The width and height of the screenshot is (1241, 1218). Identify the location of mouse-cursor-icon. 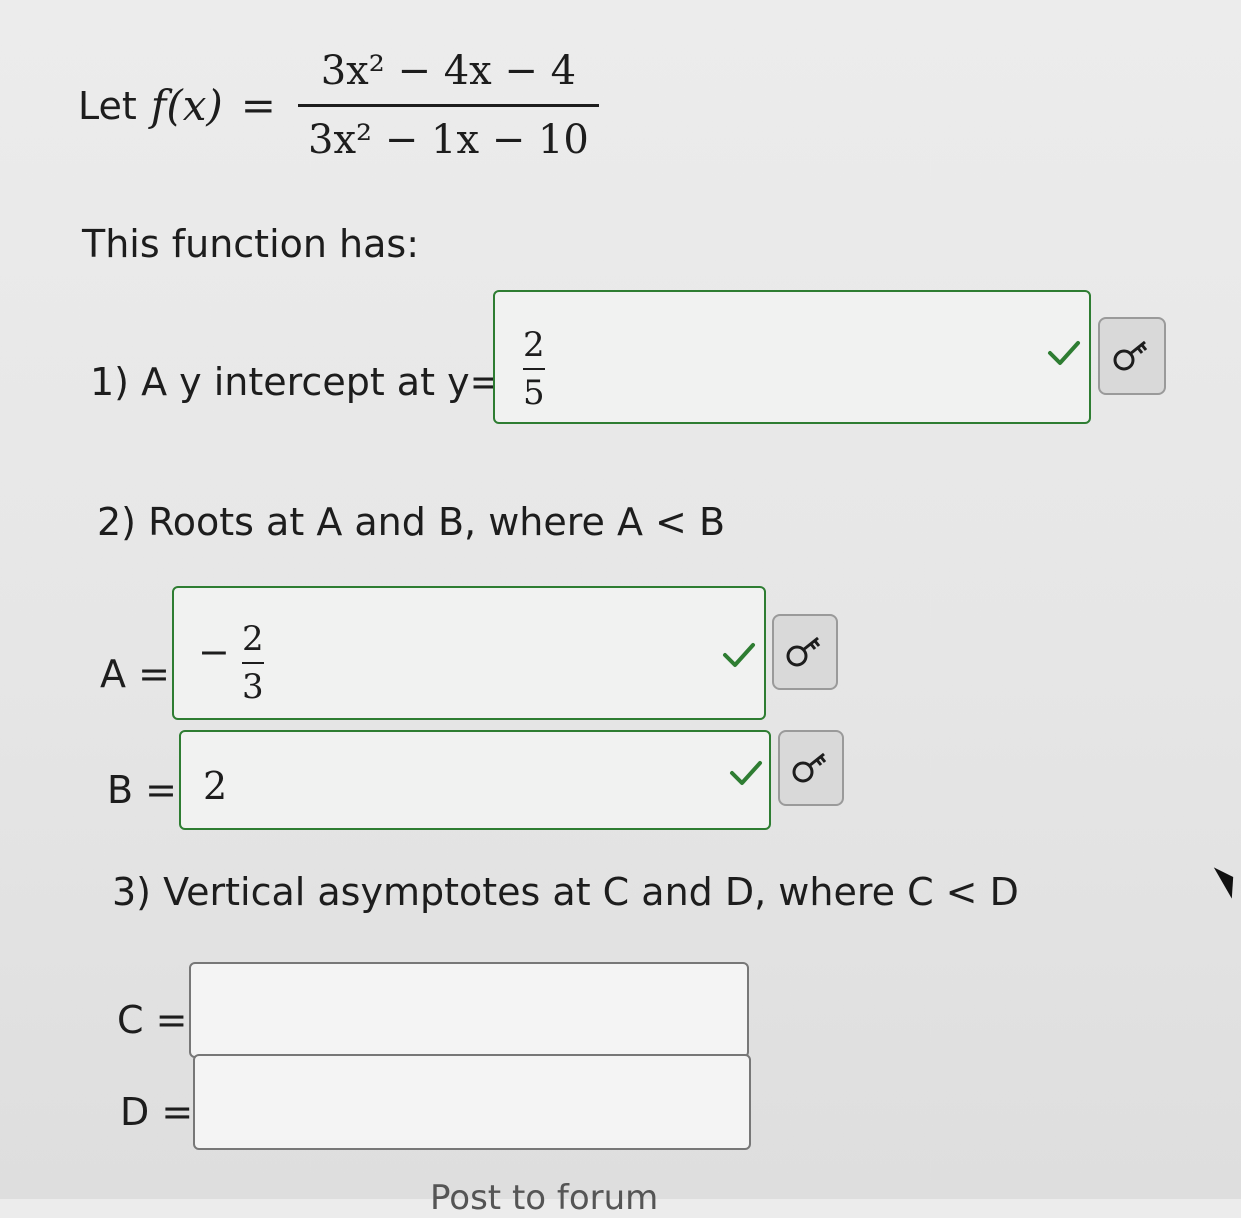
(1227, 880).